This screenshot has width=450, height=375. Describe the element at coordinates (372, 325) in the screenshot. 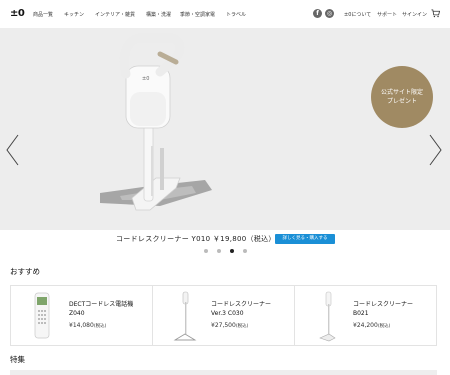

I see `product-price: ¥24,200(税込)` at that location.